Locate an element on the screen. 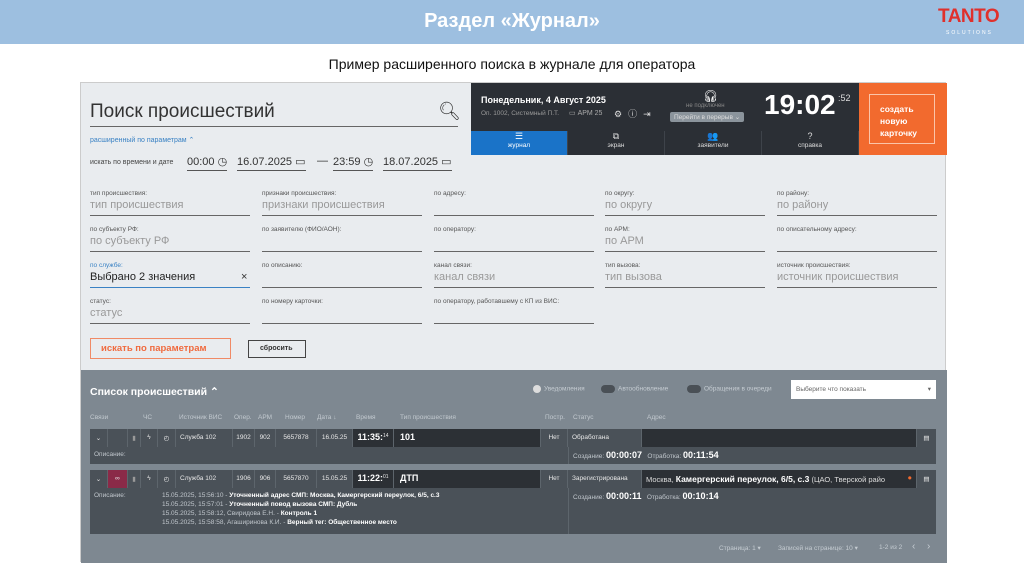 This screenshot has width=1024, height=574. column-header: Связи is located at coordinates (99, 417).